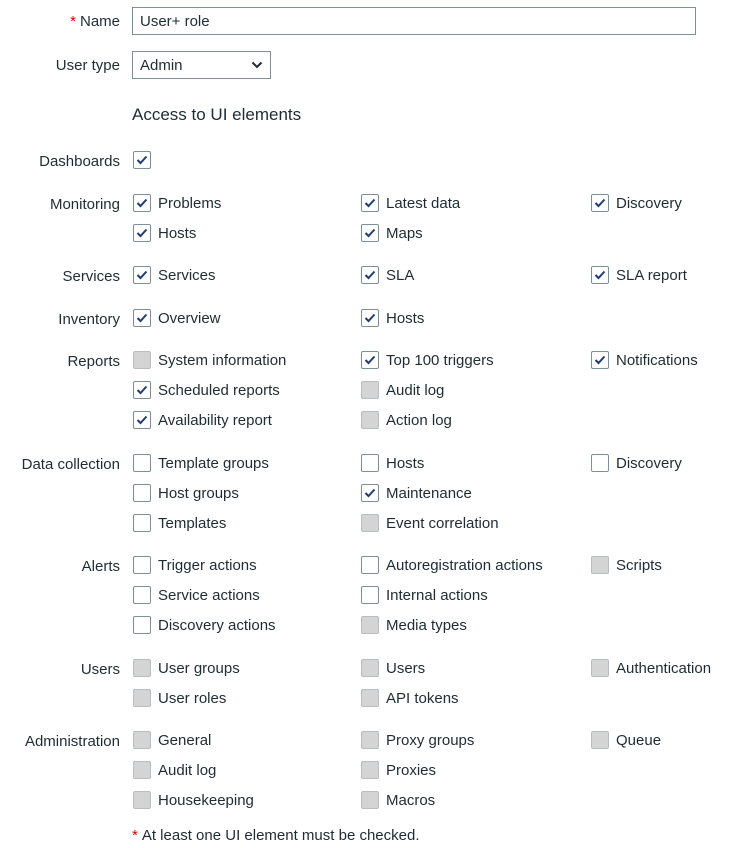 This screenshot has width=756, height=848. Describe the element at coordinates (186, 668) in the screenshot. I see `ui-element-checkbox: User groups` at that location.